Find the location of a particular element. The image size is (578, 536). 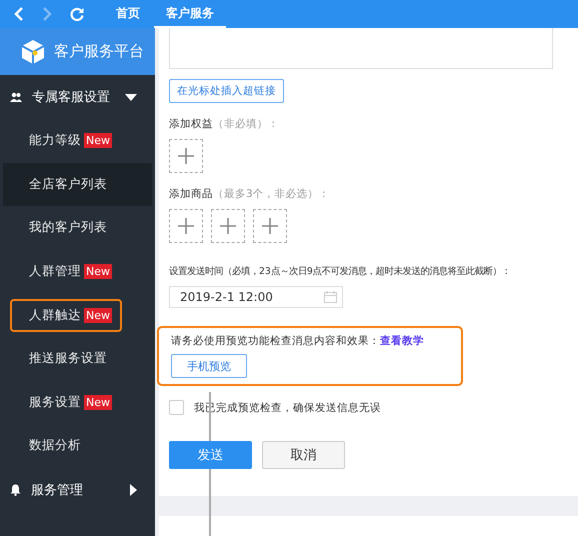

menu-item: 全店客户列表 is located at coordinates (77, 184).